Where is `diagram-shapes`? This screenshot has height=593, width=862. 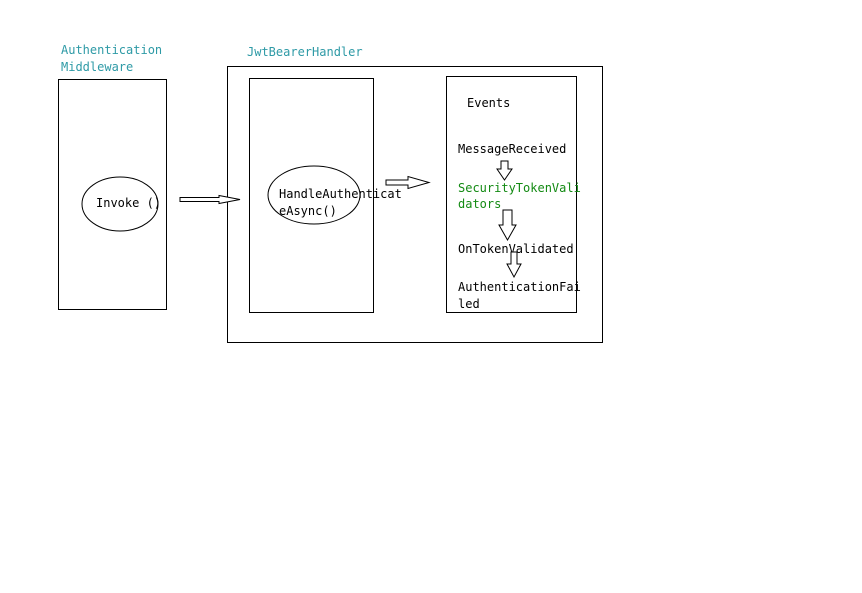
diagram-shapes is located at coordinates (301, 219).